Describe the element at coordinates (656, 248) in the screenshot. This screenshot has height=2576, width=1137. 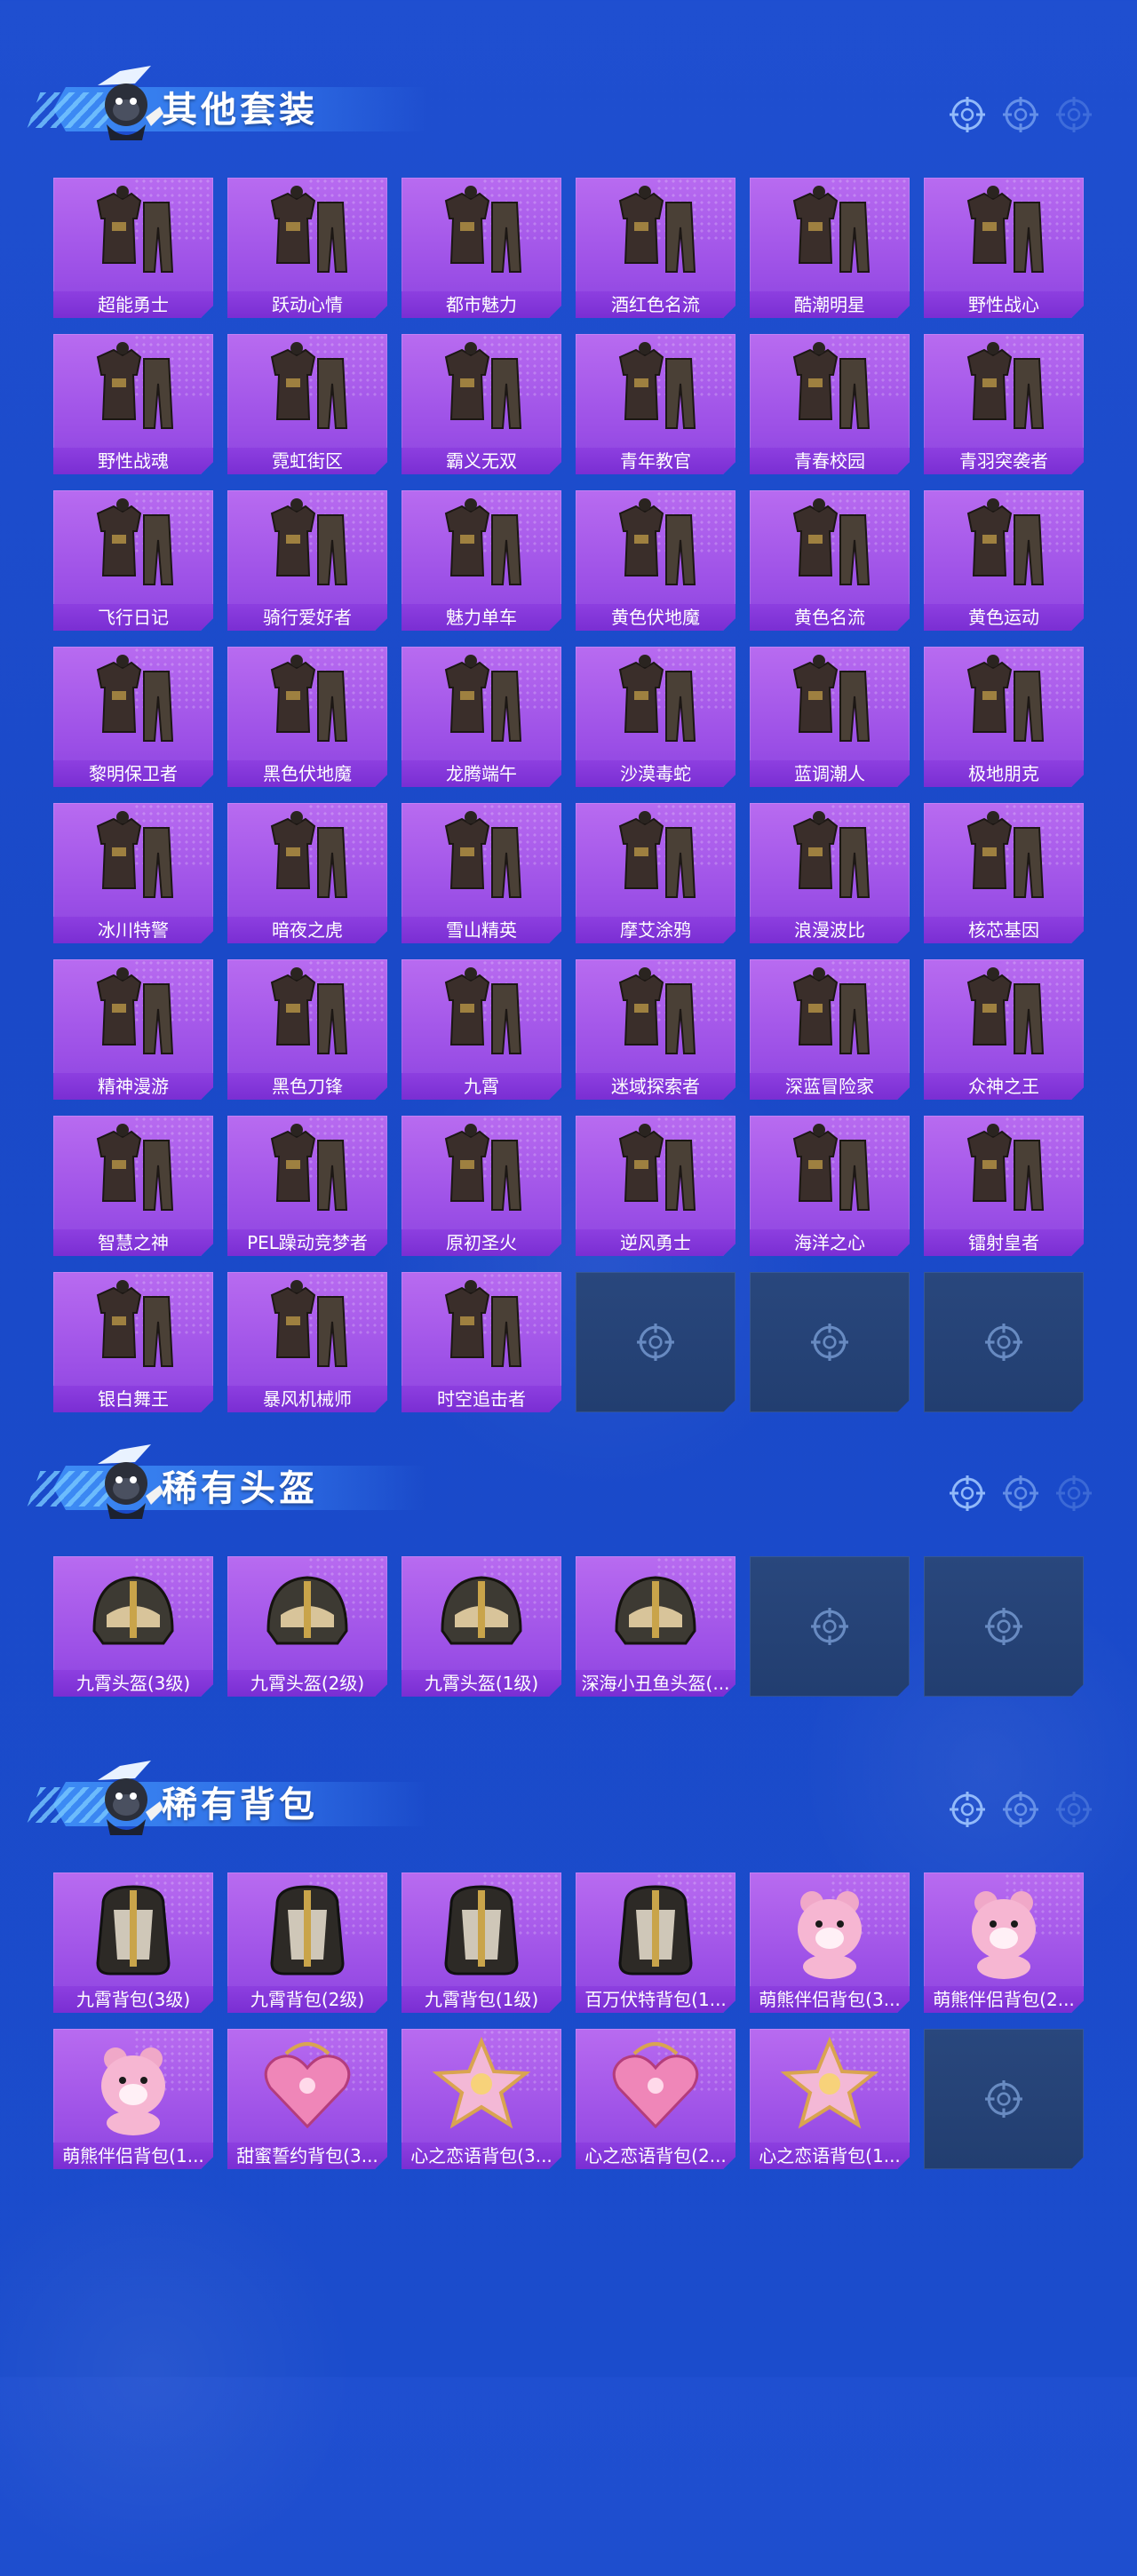
I see `item-card: 酒红色名流` at that location.